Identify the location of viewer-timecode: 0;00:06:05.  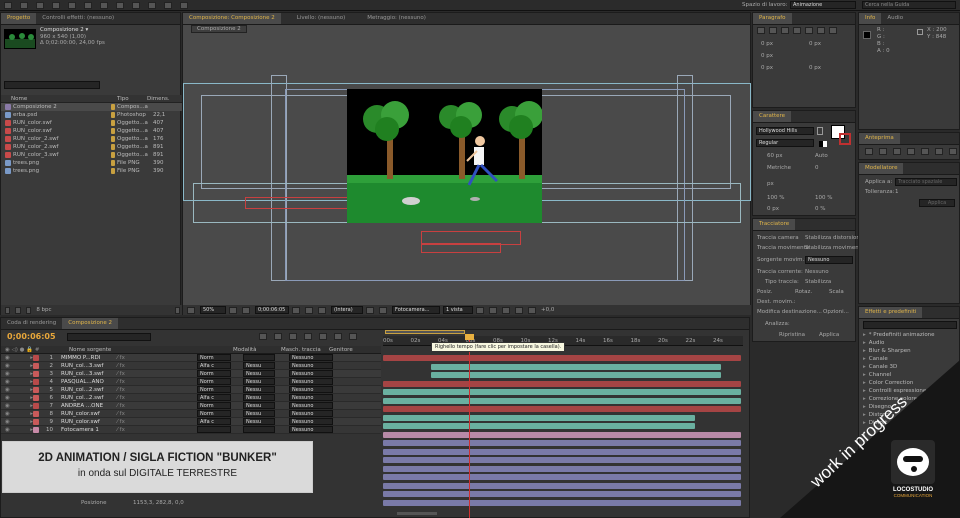
(272, 310).